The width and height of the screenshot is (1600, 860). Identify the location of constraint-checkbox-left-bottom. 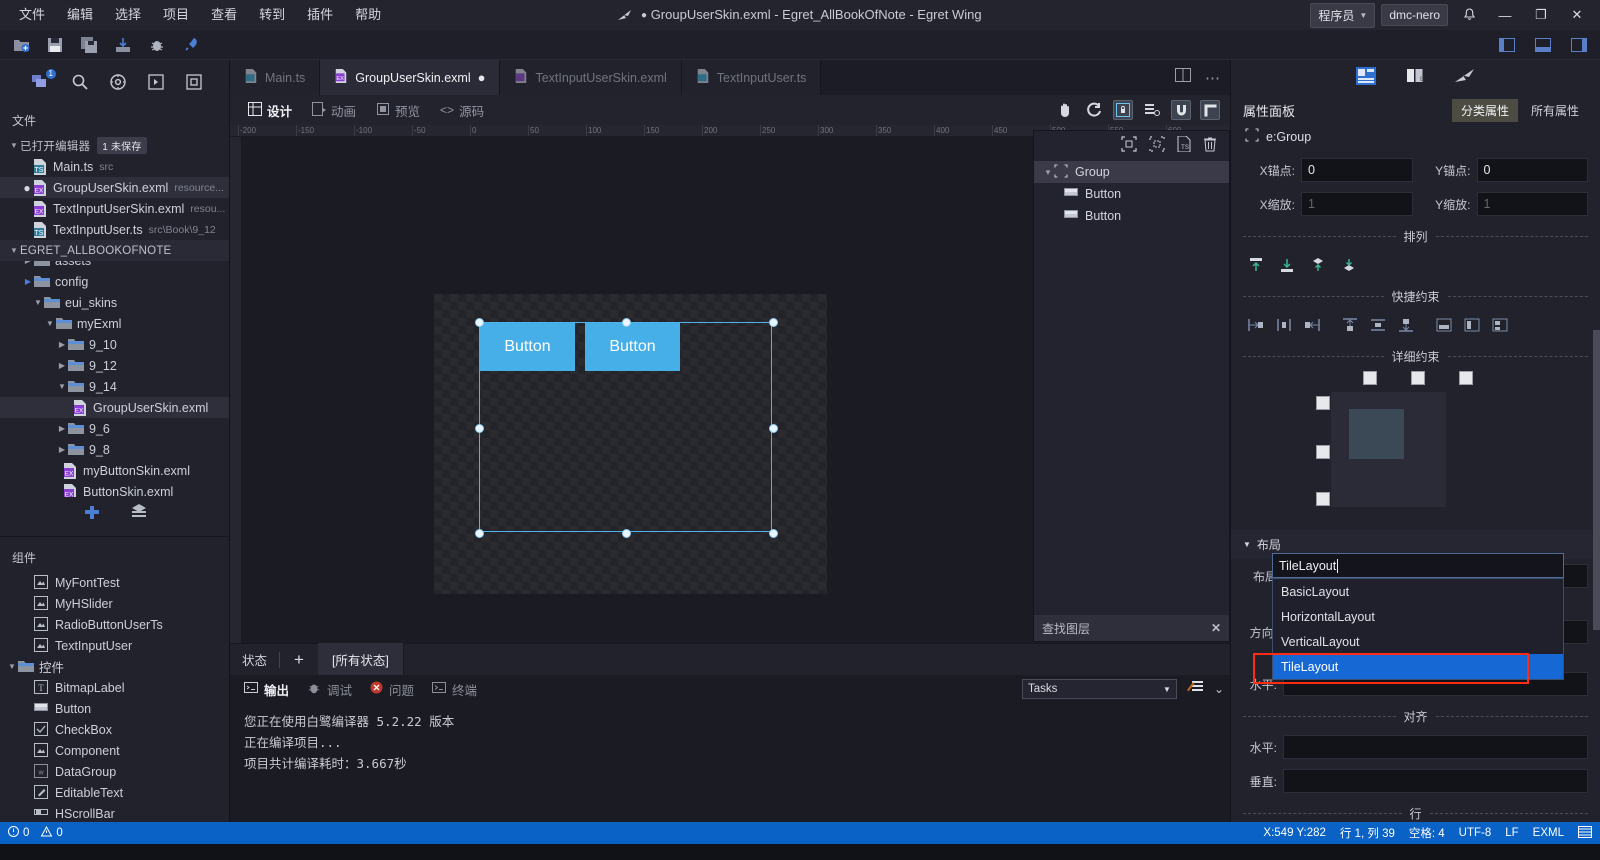
(1323, 499).